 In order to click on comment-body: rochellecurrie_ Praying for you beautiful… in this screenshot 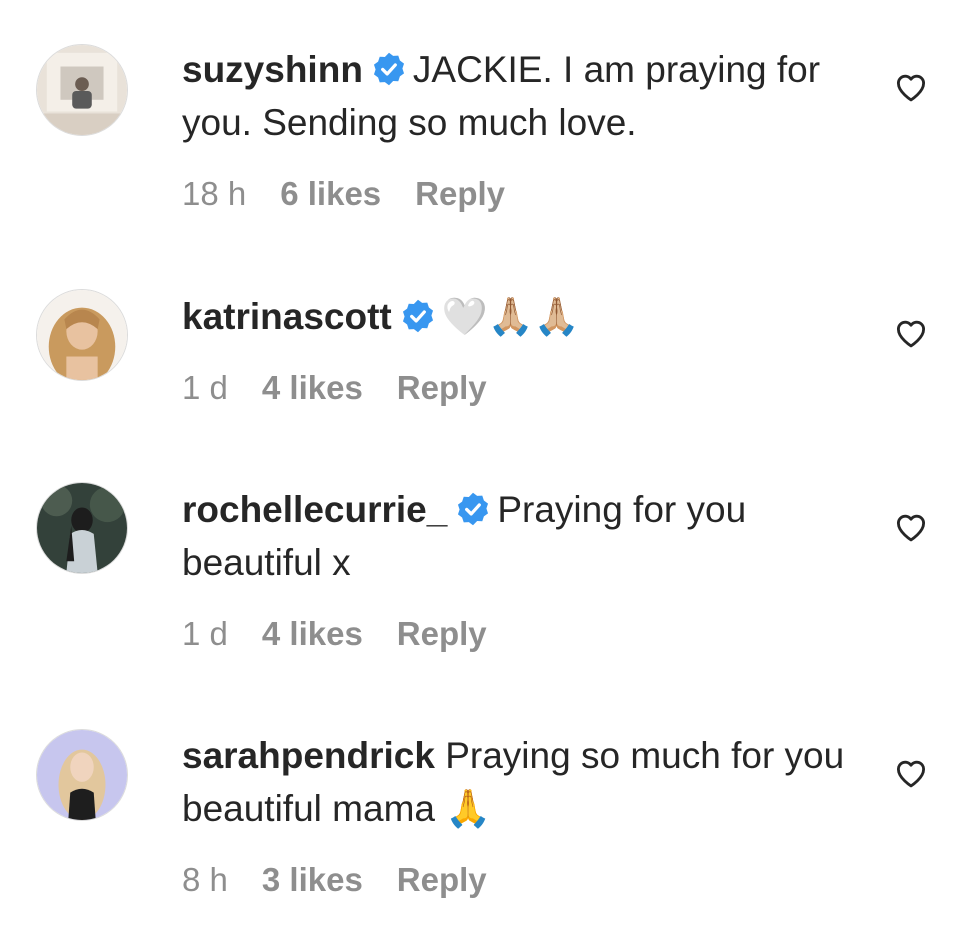, I will do `click(527, 536)`.